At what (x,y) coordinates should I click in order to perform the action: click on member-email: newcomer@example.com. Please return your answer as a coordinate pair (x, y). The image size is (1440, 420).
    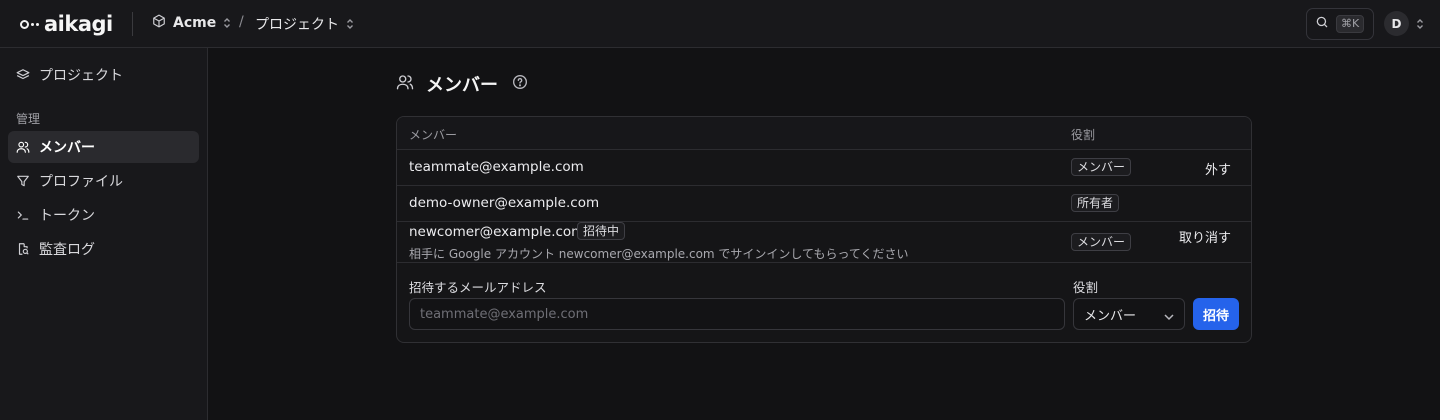
    Looking at the image, I should click on (497, 232).